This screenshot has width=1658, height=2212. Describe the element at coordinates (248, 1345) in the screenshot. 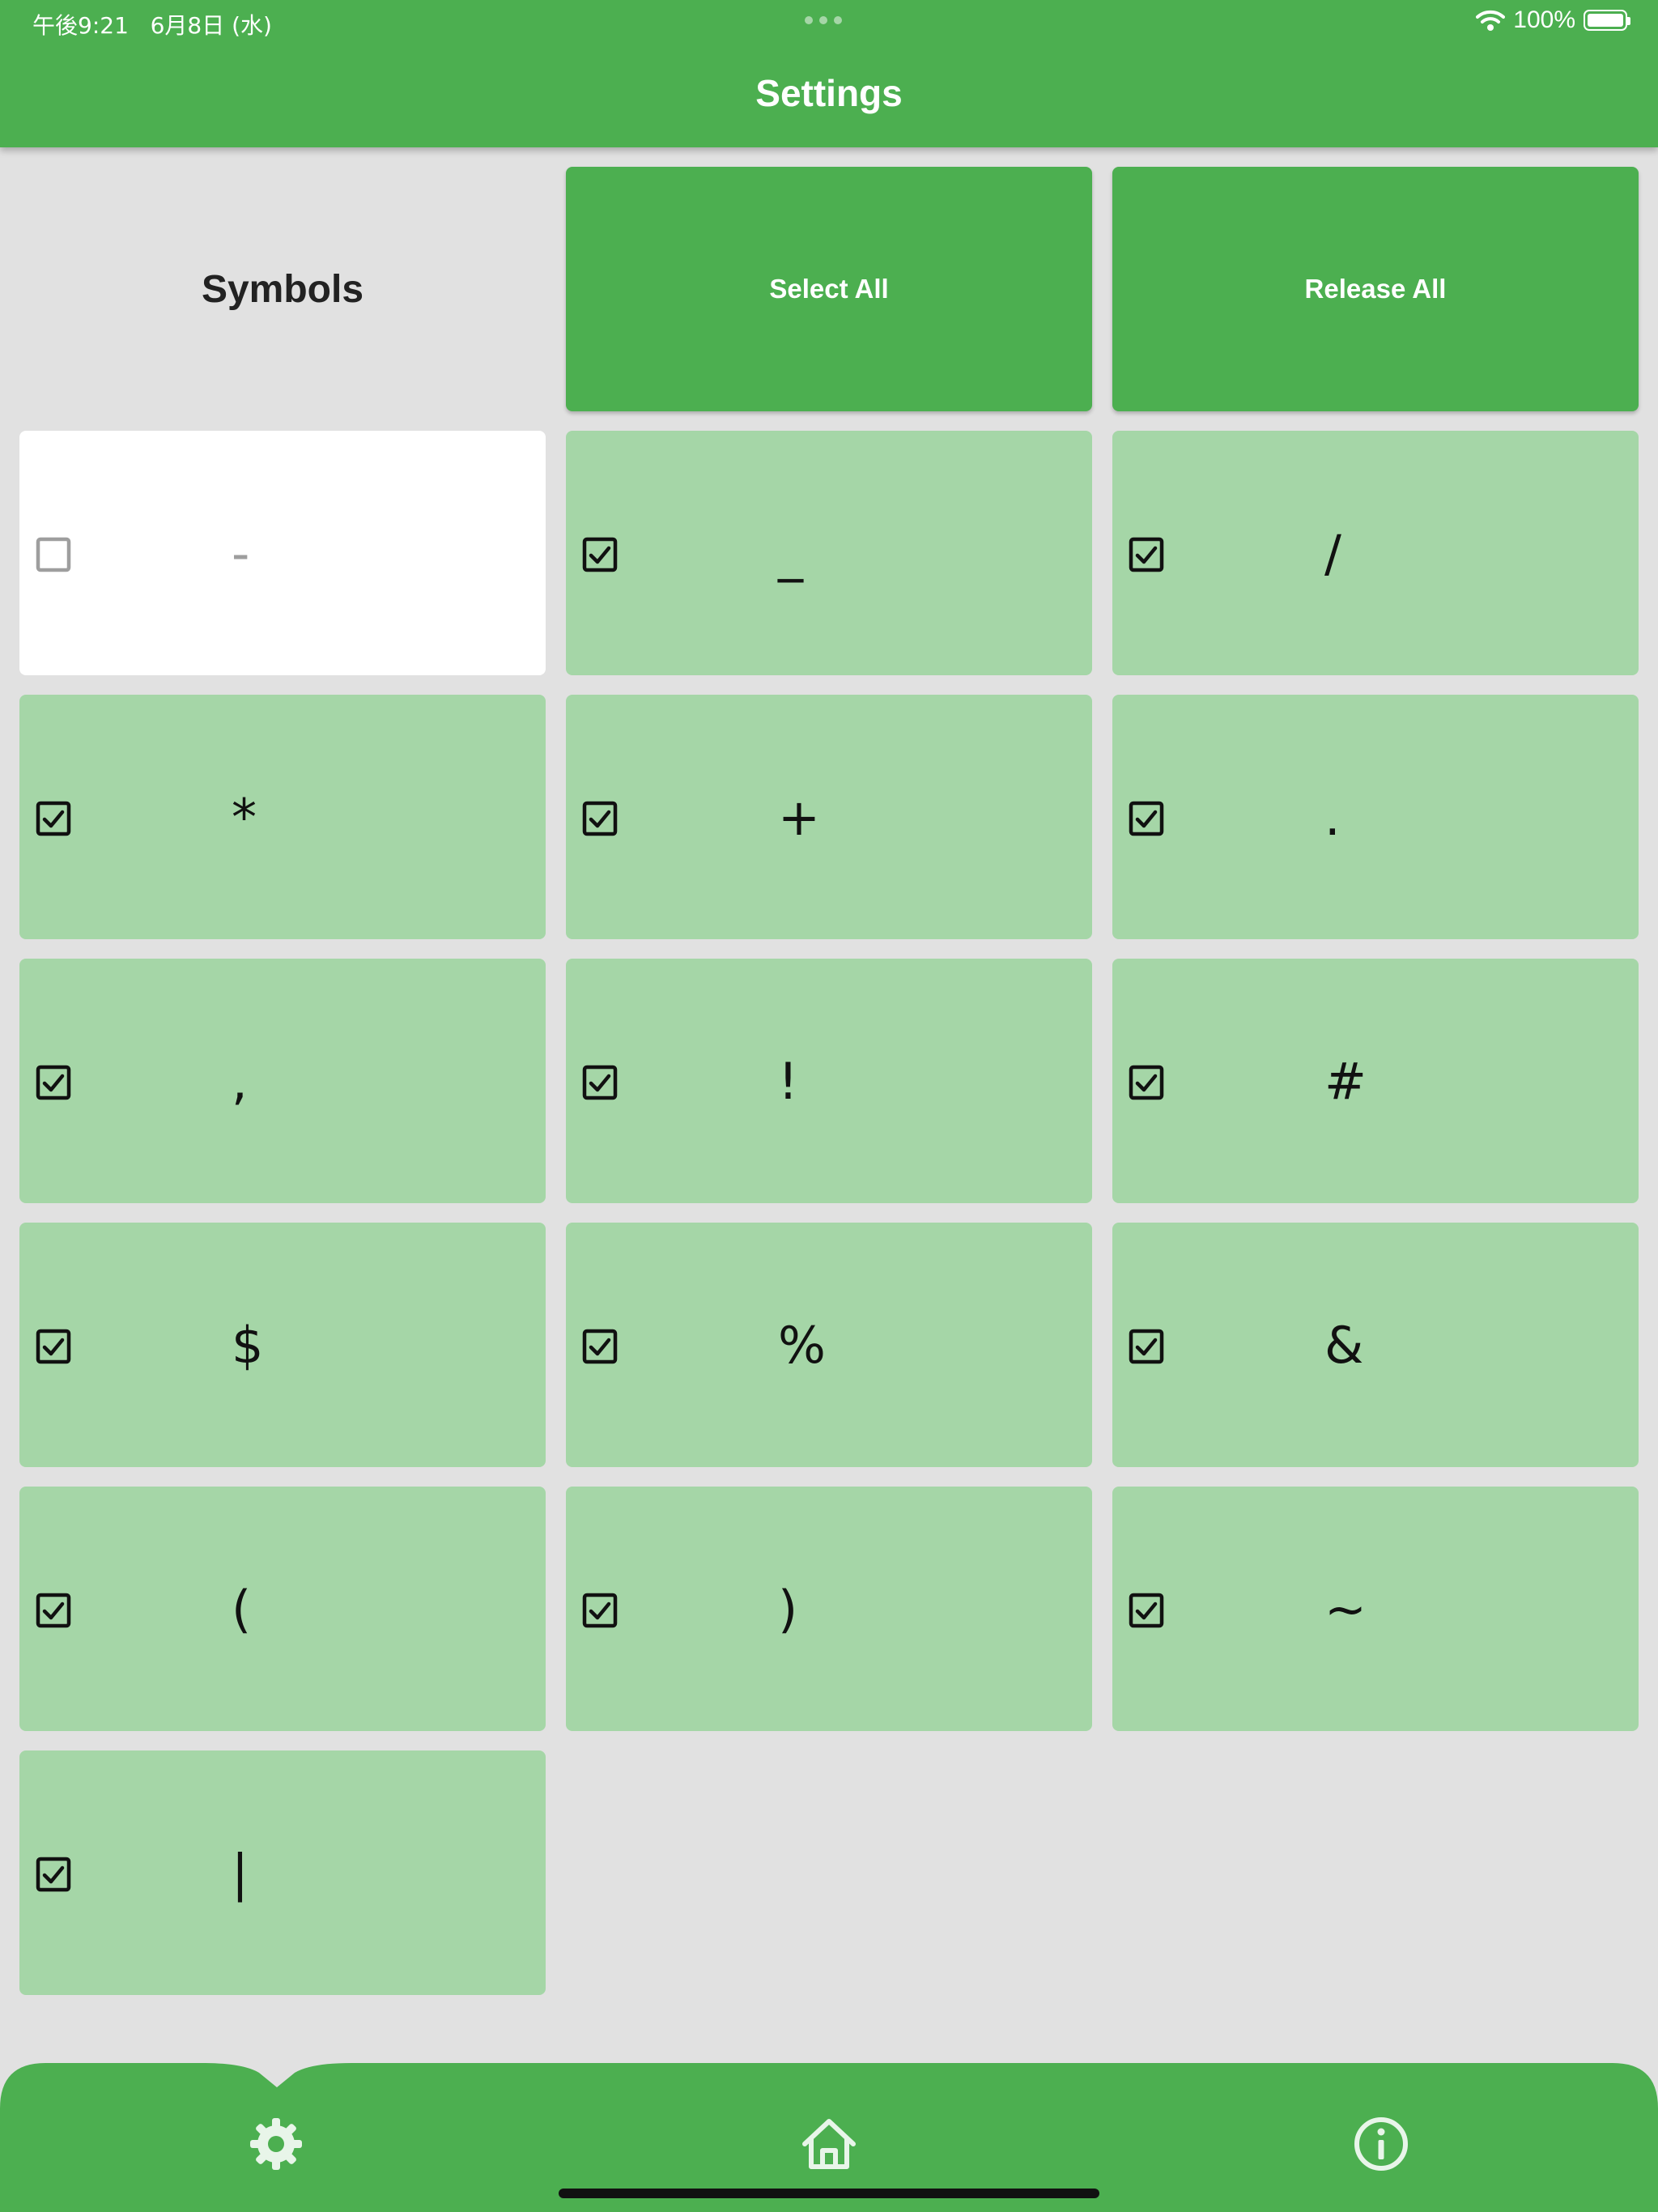

I see `symbol-label: $` at that location.